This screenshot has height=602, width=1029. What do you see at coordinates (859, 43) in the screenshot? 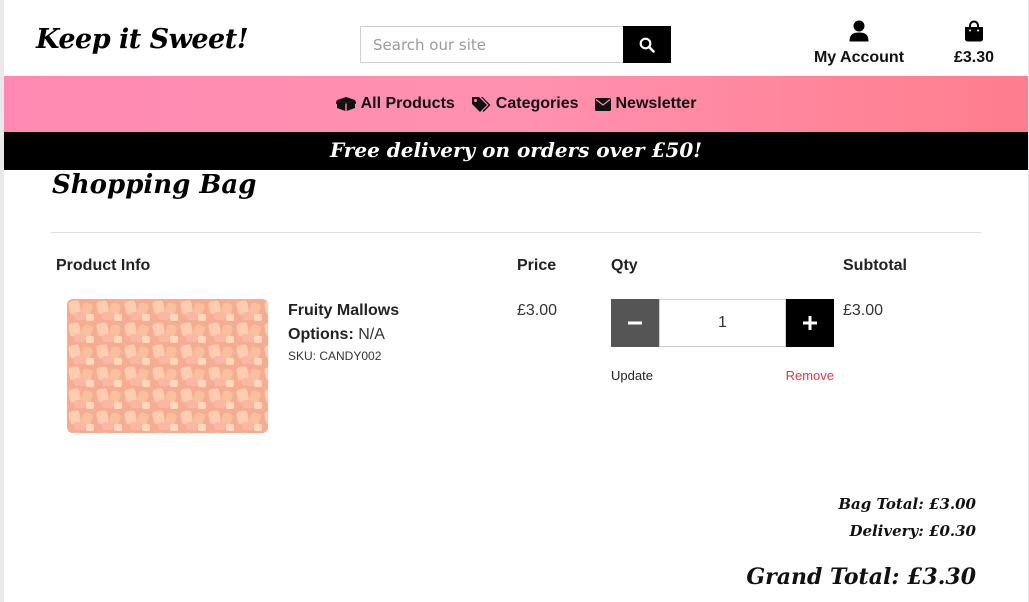
I see `my-account-link: My Account` at bounding box center [859, 43].